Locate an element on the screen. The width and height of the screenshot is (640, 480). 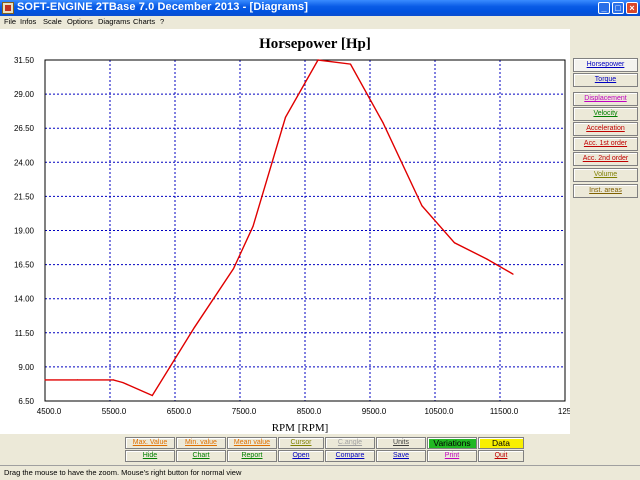
data-button: Data is located at coordinates (501, 443).